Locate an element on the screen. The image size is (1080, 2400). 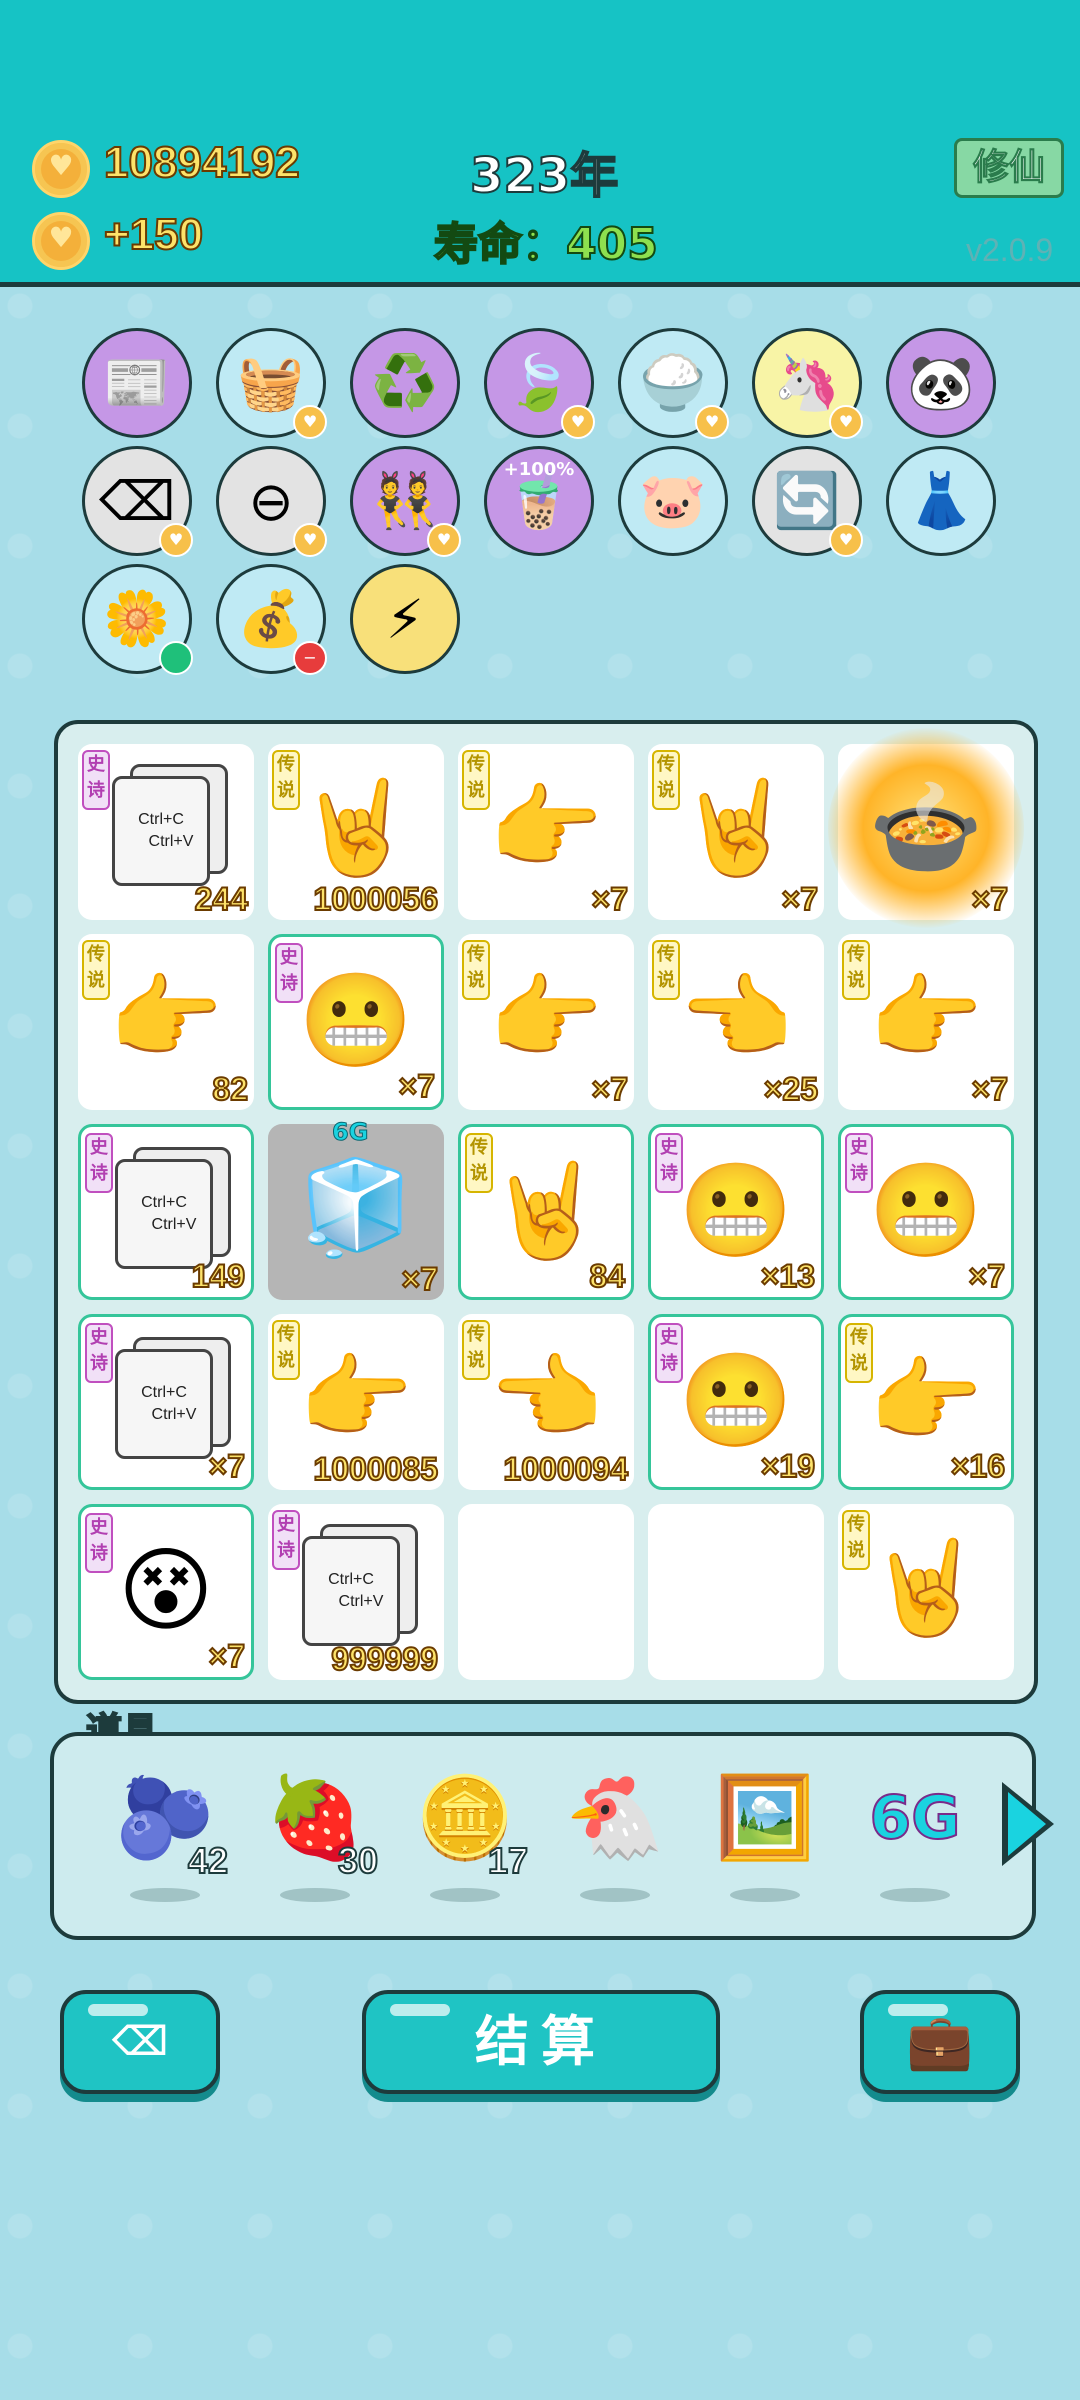
epic-tag: 史诗 is located at coordinates (99, 1163).